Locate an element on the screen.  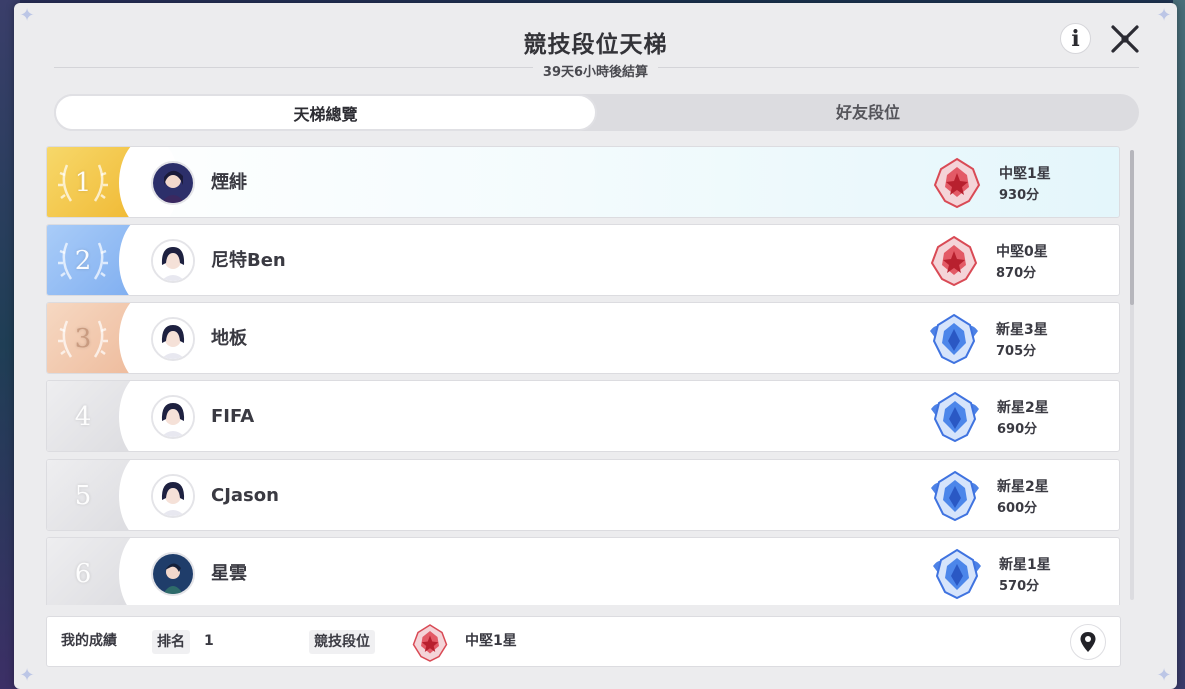
countdown-text: 39天6小時後結算 is located at coordinates (595, 72).